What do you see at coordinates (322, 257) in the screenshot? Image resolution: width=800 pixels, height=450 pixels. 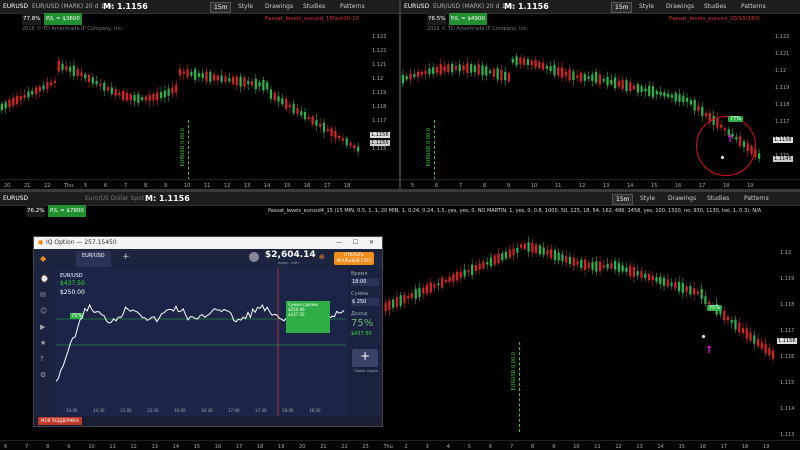 I see `deposit-icon: ⊕` at bounding box center [322, 257].